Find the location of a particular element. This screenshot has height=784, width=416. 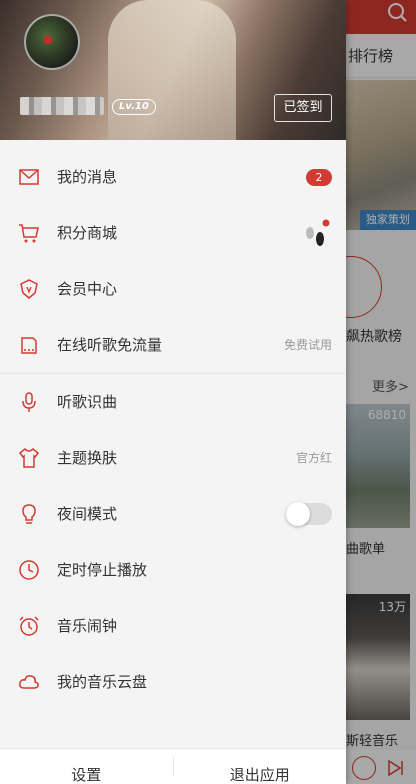

settings-button: 设置 is located at coordinates (86, 766).